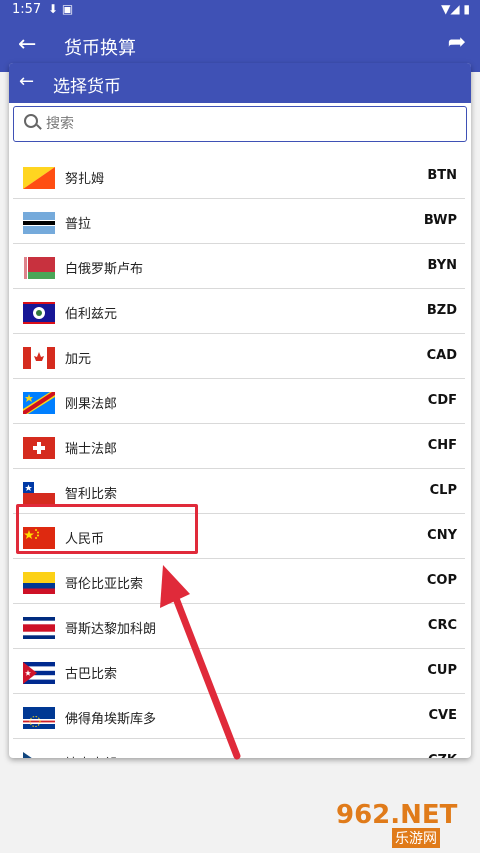 Image resolution: width=480 pixels, height=853 pixels. What do you see at coordinates (39, 448) in the screenshot?
I see `flag-chf-icon` at bounding box center [39, 448].